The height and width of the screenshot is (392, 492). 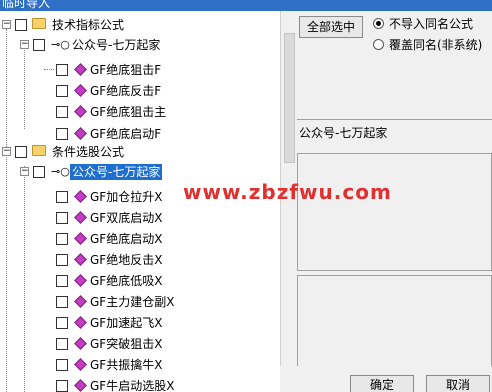 I want to click on tree-item: GF绝底狙击主, so click(x=140, y=112).